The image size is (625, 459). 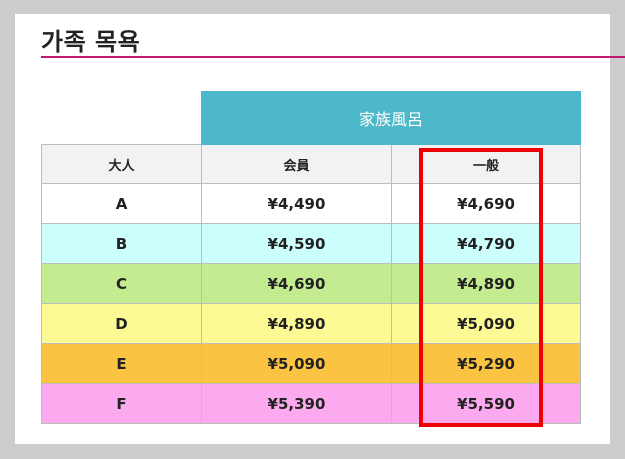 I want to click on table-row: C ¥4,690 ¥4,890, so click(x=311, y=283).